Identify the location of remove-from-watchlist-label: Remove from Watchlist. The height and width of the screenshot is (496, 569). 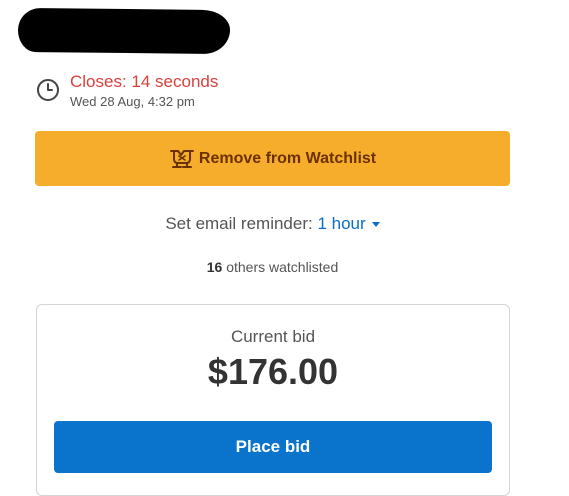
(287, 158).